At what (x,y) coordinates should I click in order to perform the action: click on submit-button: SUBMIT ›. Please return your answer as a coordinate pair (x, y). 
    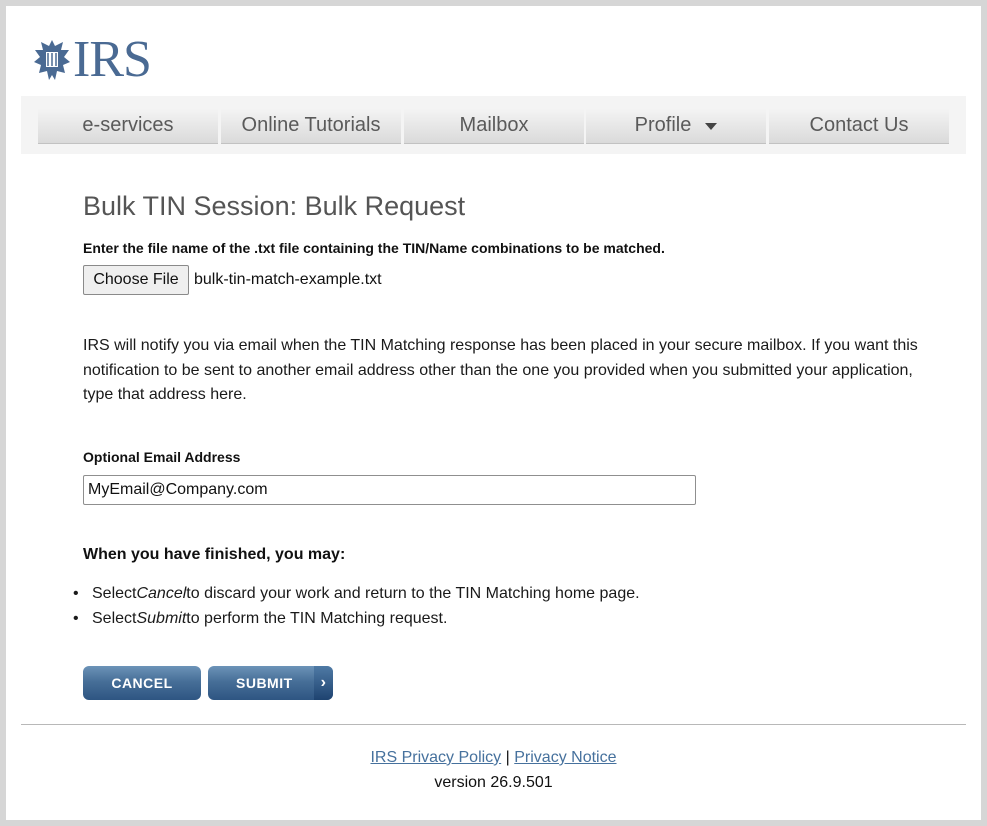
    Looking at the image, I should click on (270, 683).